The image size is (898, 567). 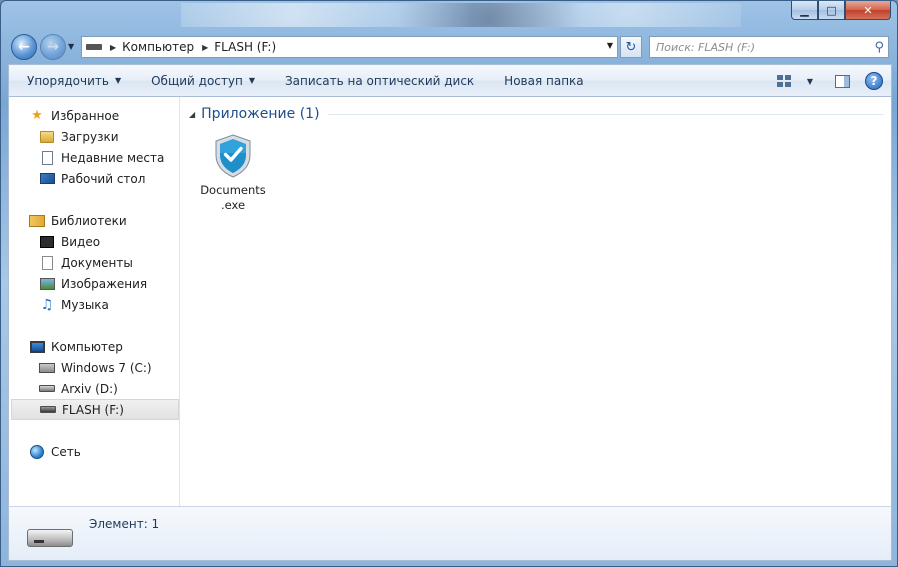 I want to click on share-button: Общий доступ ▼, so click(x=194, y=81).